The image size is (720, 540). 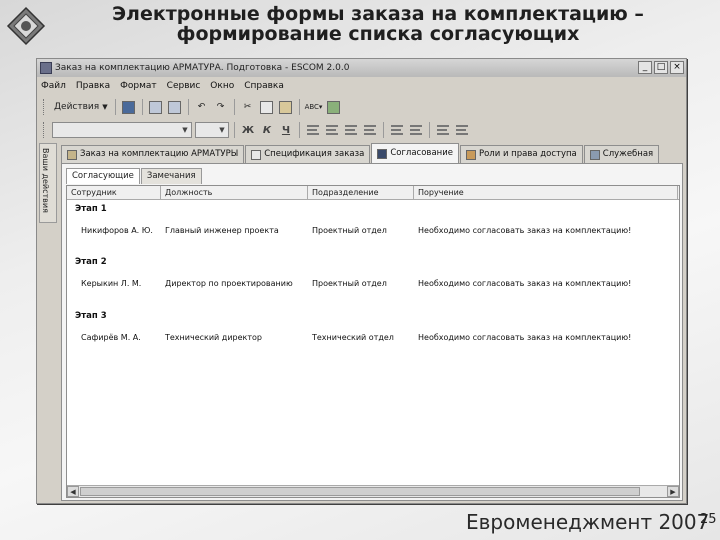 I want to click on actions-dropdown: Действия ▼, so click(x=81, y=107).